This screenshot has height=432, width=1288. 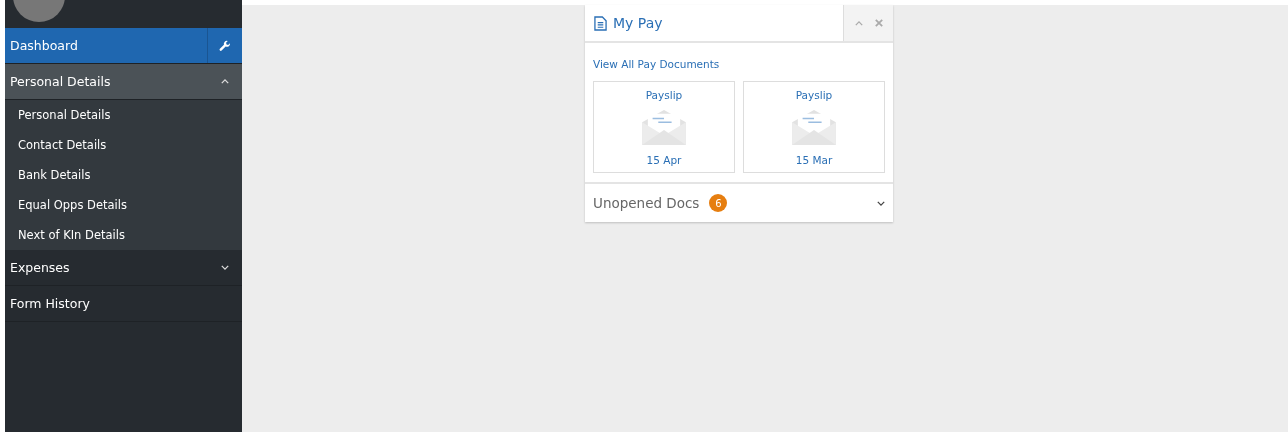 I want to click on wrench-icon, so click(x=225, y=45).